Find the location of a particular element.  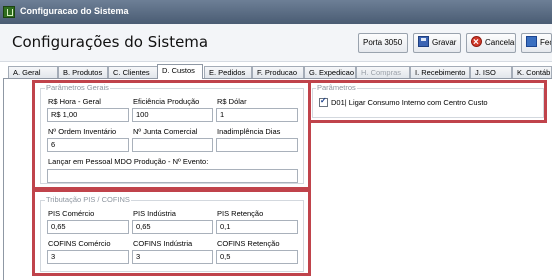

tab-pedidos: E. Pedidos is located at coordinates (228, 72).